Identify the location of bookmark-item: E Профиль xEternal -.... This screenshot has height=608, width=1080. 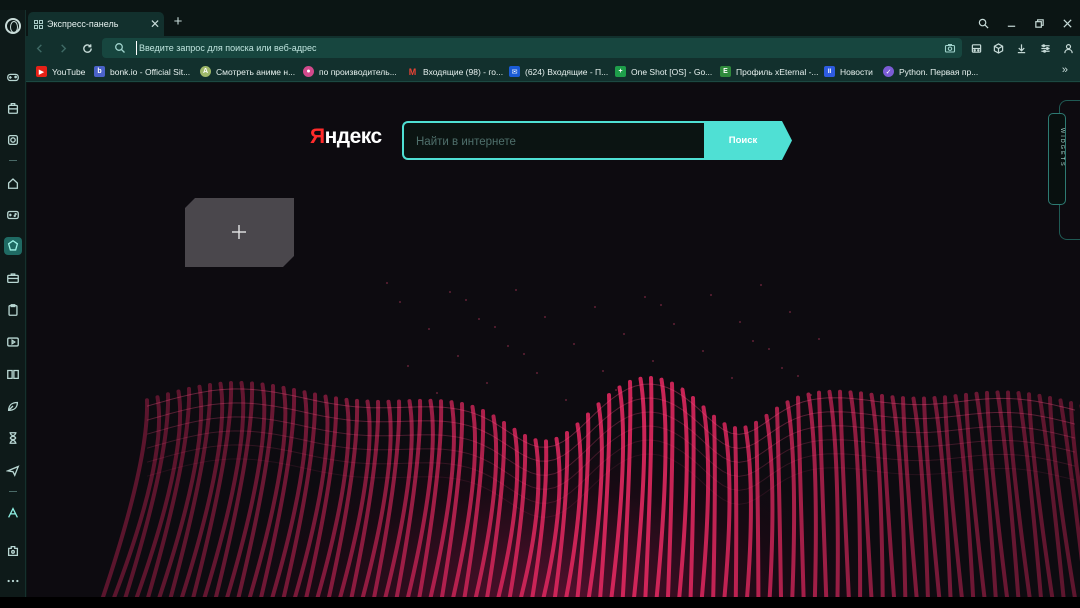
(769, 71).